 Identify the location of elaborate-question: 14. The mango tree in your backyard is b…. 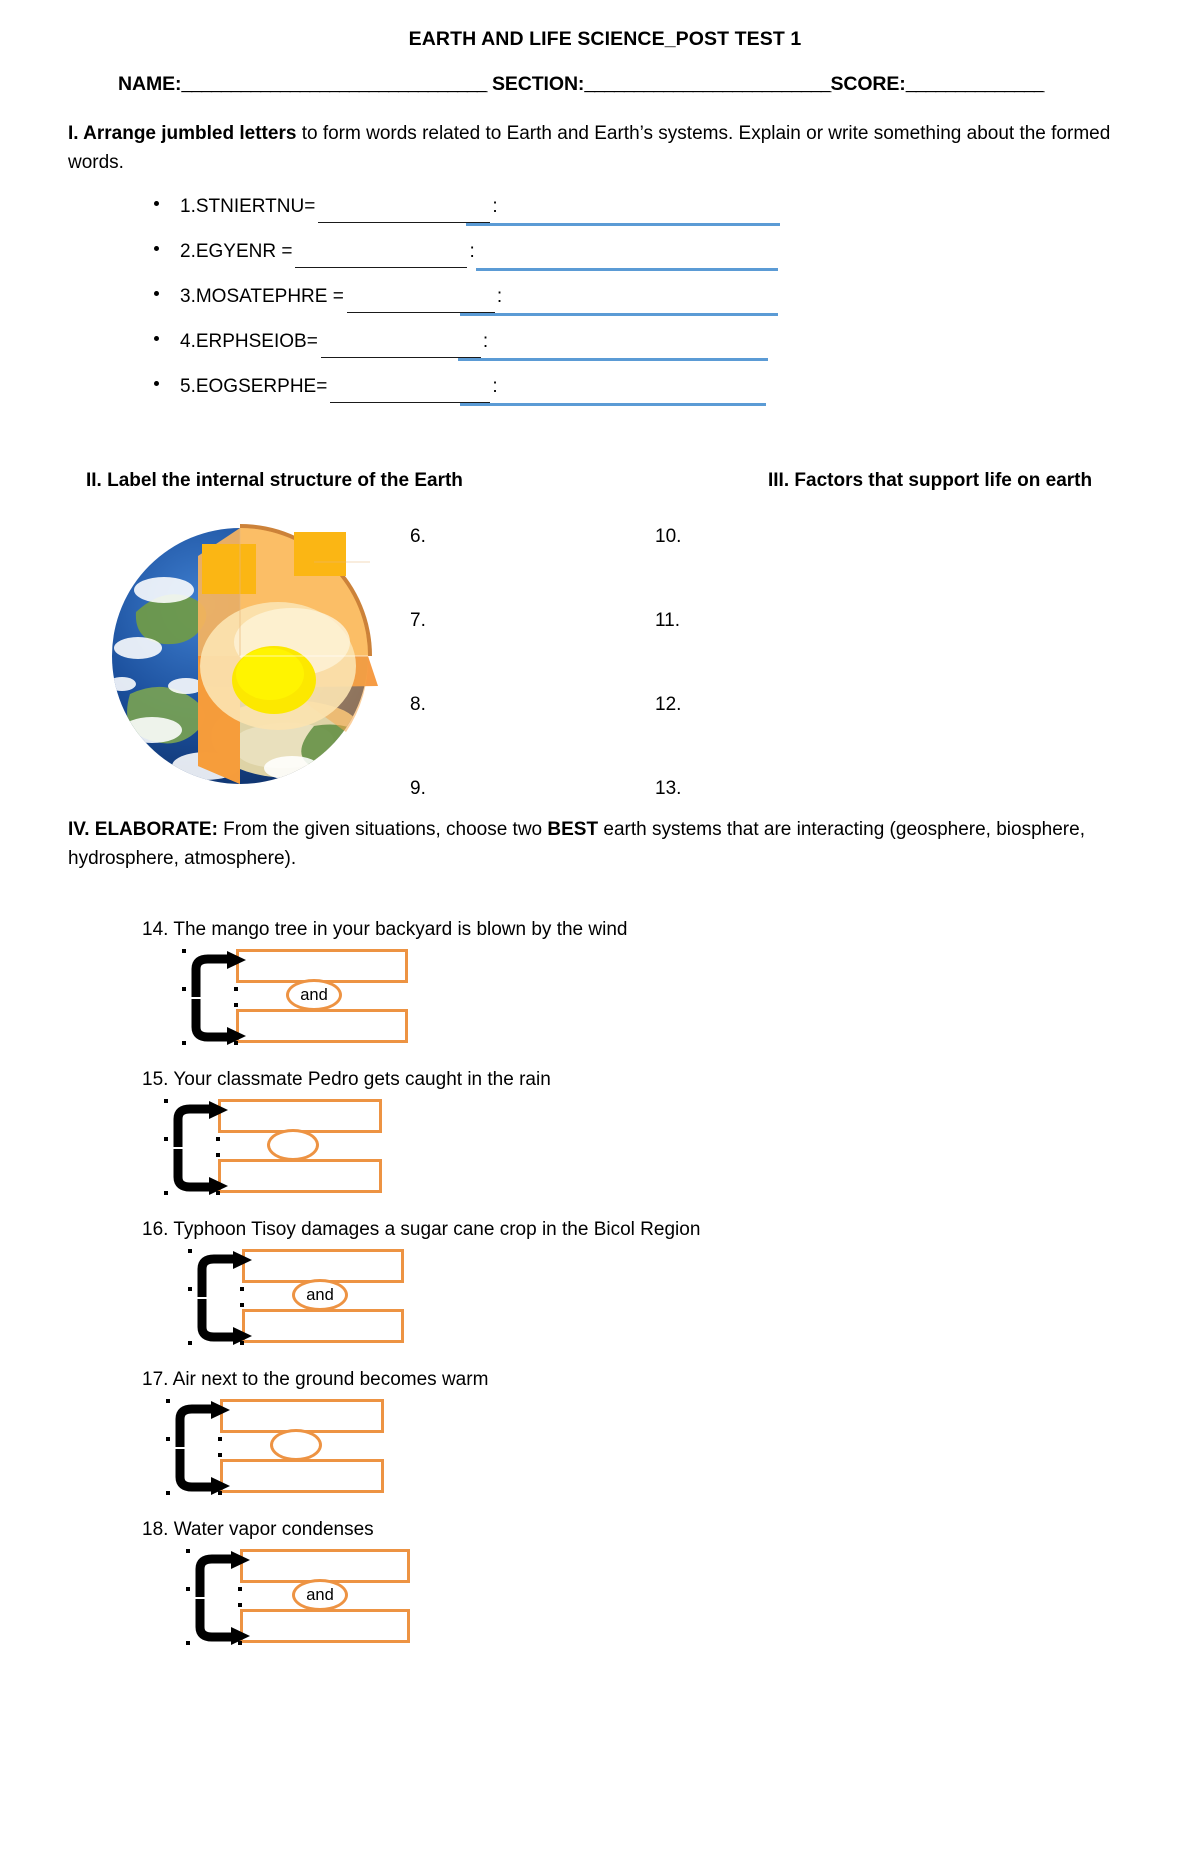
(600, 984).